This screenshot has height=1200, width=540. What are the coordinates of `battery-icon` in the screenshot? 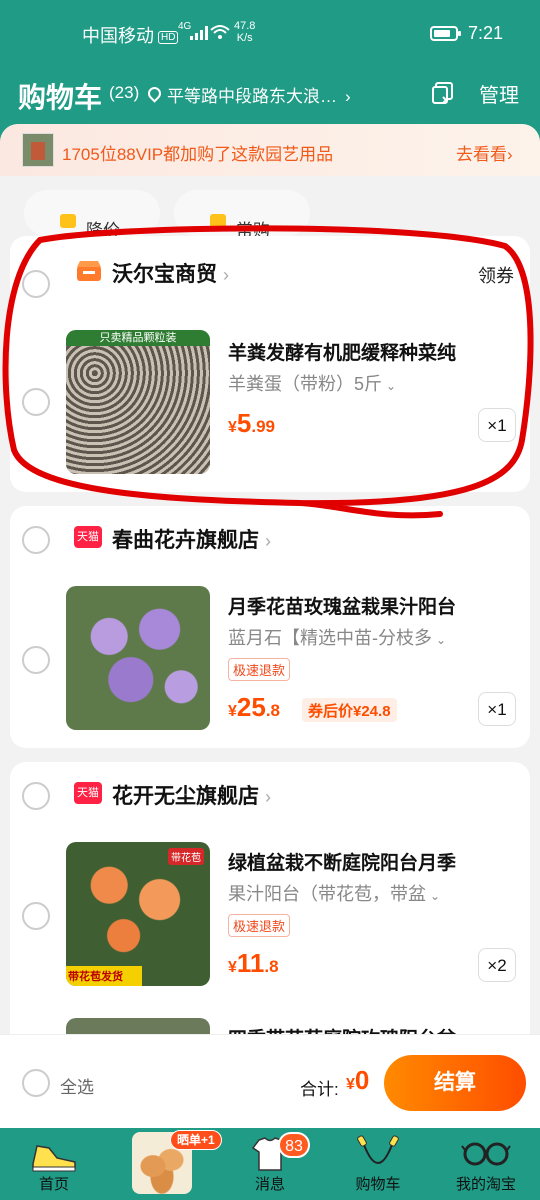 It's located at (445, 33).